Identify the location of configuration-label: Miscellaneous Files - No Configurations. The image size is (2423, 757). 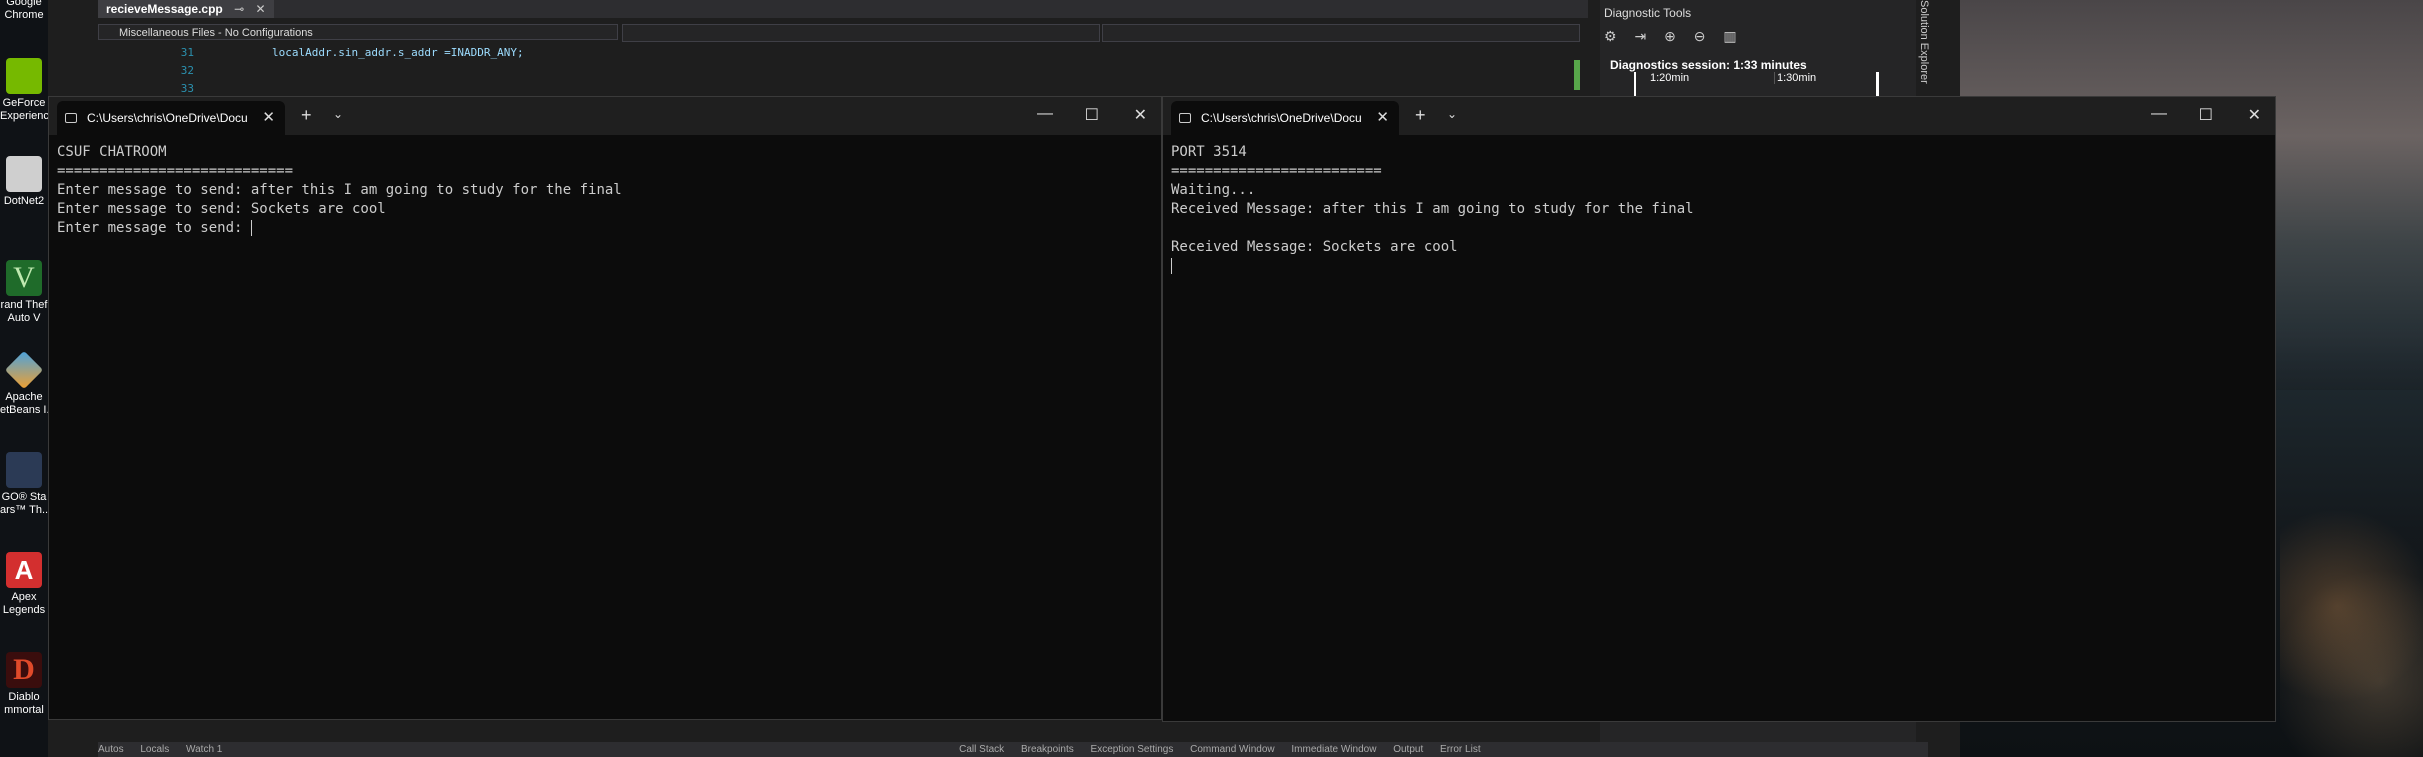
(216, 33).